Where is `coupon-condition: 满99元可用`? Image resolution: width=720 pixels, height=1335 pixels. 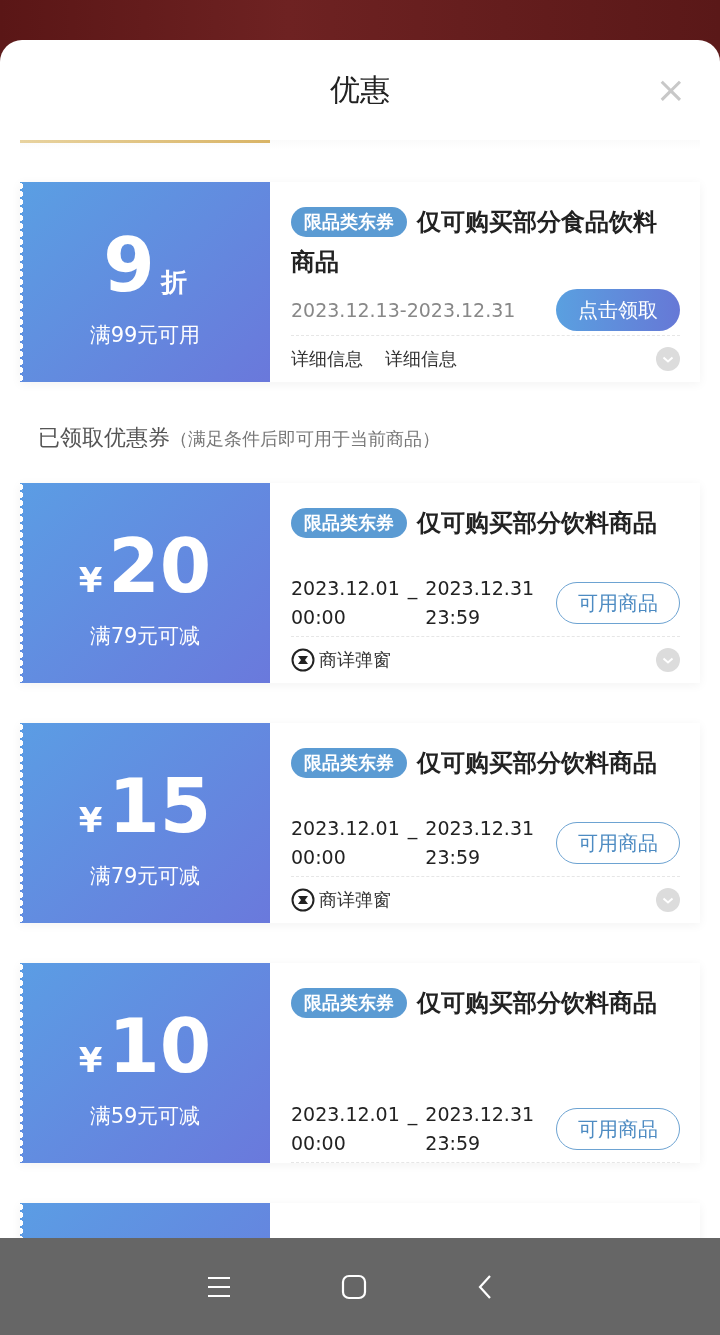
coupon-condition: 满99元可用 is located at coordinates (145, 335).